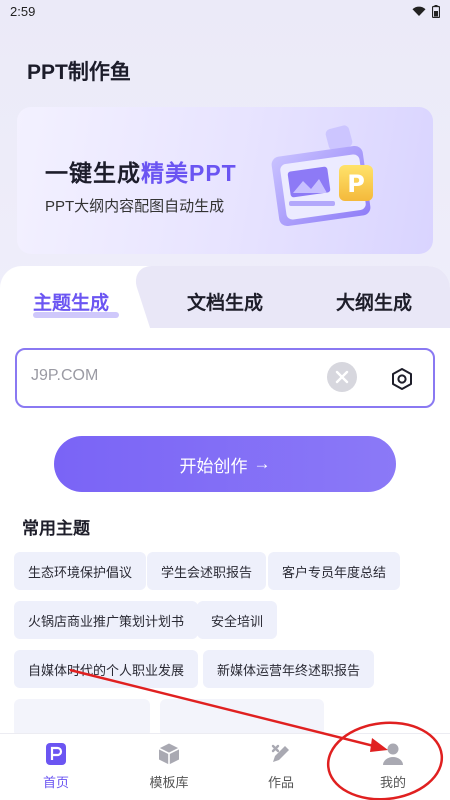 The image size is (450, 800). What do you see at coordinates (169, 782) in the screenshot?
I see `nav-templates-label: 模板库` at bounding box center [169, 782].